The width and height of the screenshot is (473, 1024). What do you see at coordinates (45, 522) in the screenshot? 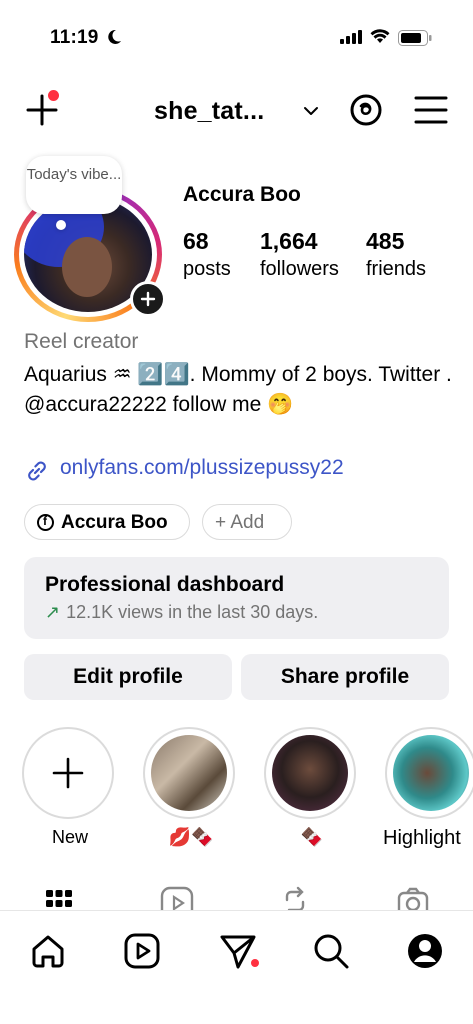
I see `facebook-icon: f` at bounding box center [45, 522].